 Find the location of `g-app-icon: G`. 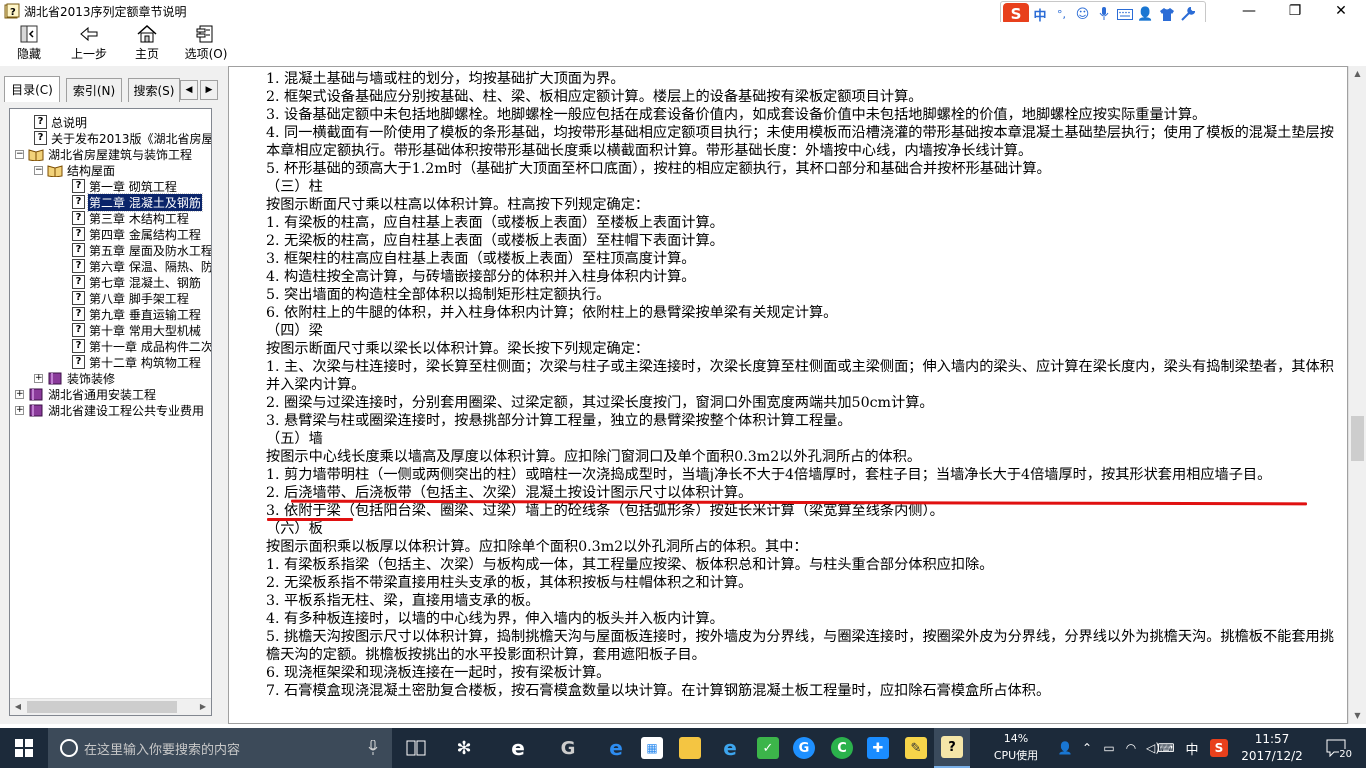

g-app-icon: G is located at coordinates (804, 748).